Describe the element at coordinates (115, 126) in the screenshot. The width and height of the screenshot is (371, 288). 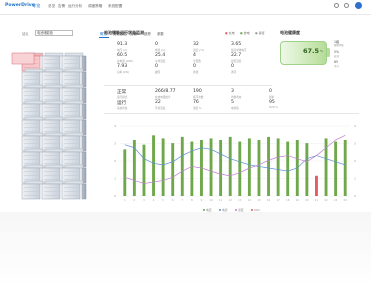
I see `y-tick-label: 4` at that location.